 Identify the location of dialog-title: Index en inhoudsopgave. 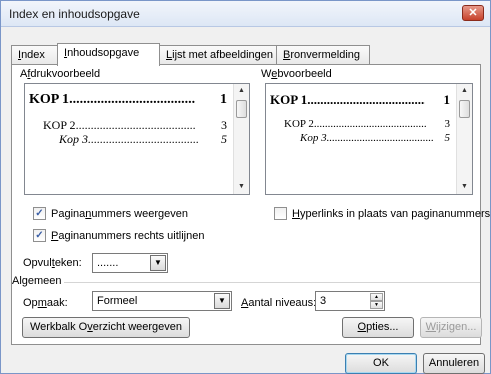
(74, 14).